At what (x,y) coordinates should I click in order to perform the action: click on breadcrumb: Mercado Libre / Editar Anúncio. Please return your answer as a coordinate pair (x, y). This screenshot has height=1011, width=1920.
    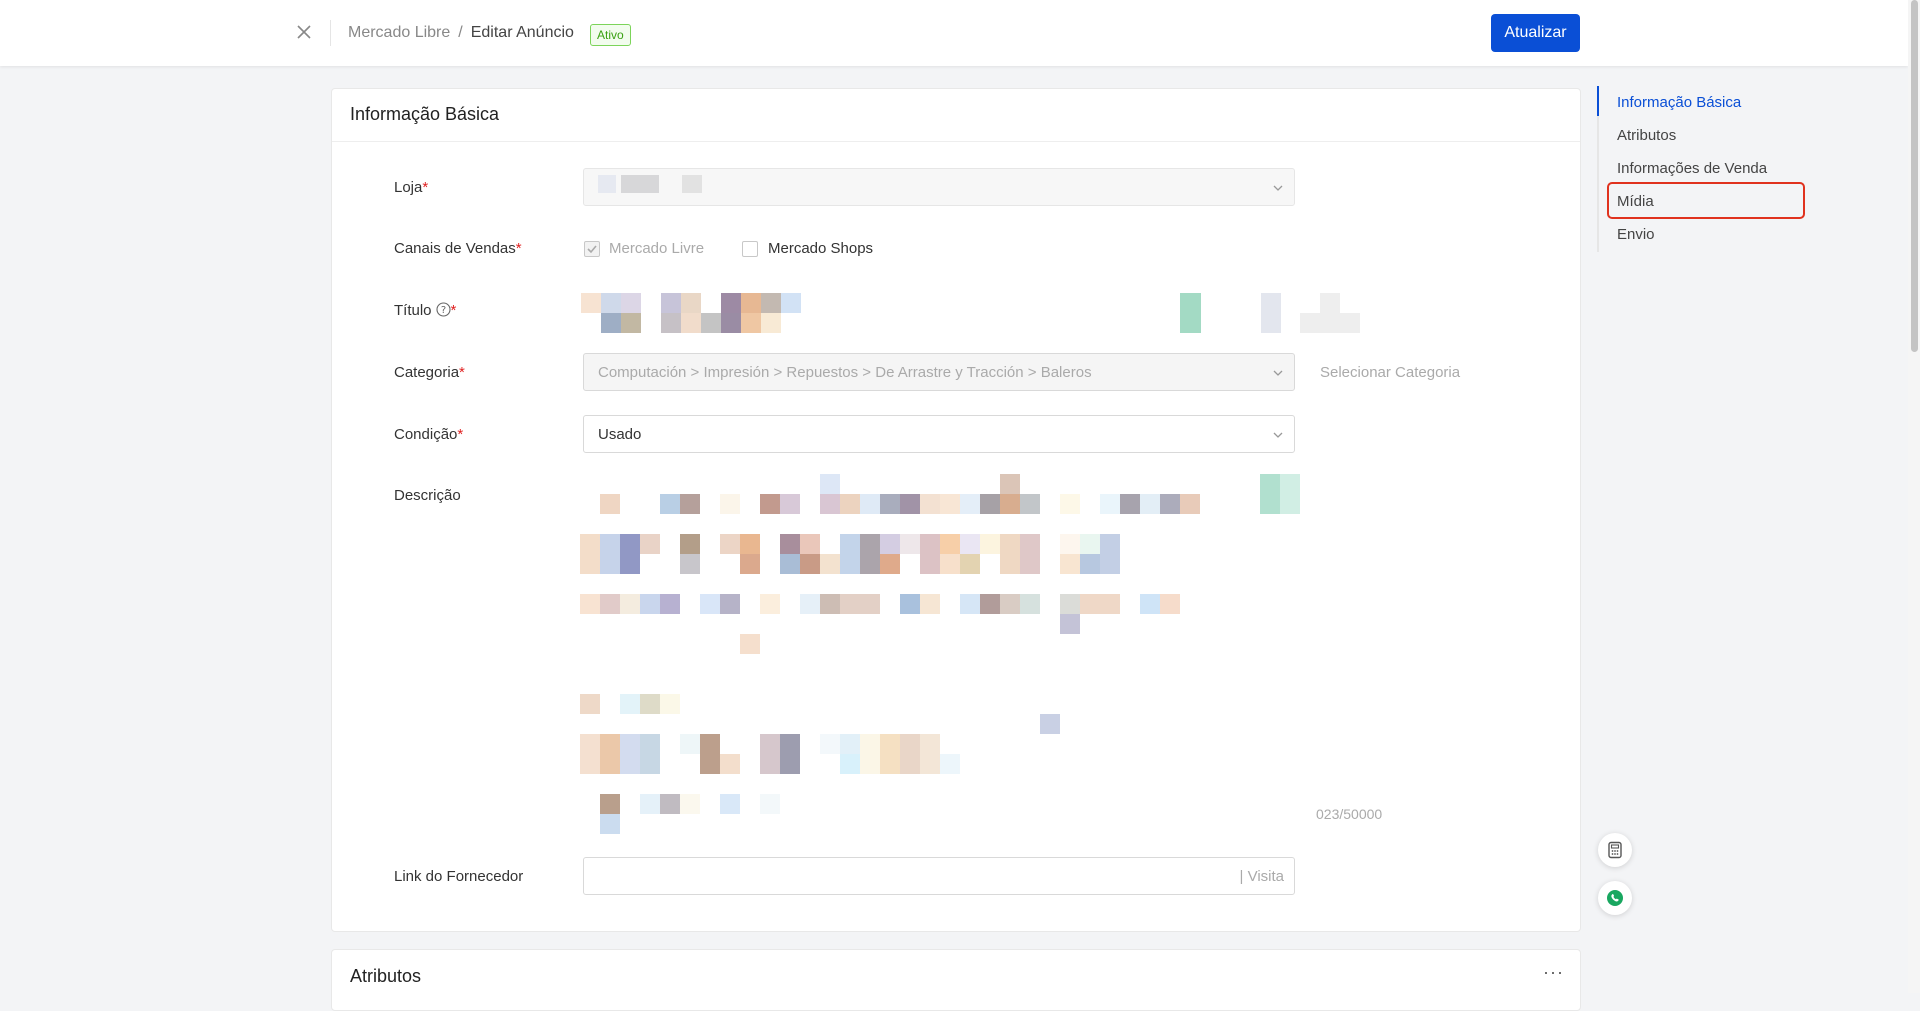
    Looking at the image, I should click on (461, 33).